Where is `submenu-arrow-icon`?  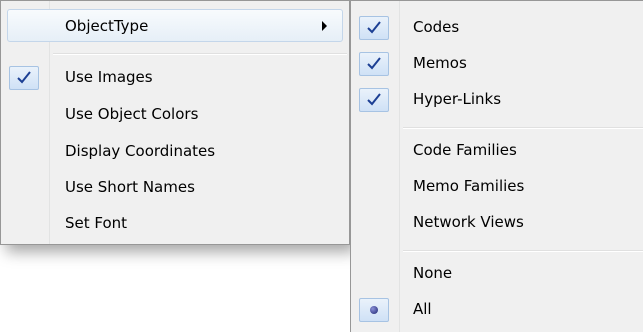 submenu-arrow-icon is located at coordinates (324, 26).